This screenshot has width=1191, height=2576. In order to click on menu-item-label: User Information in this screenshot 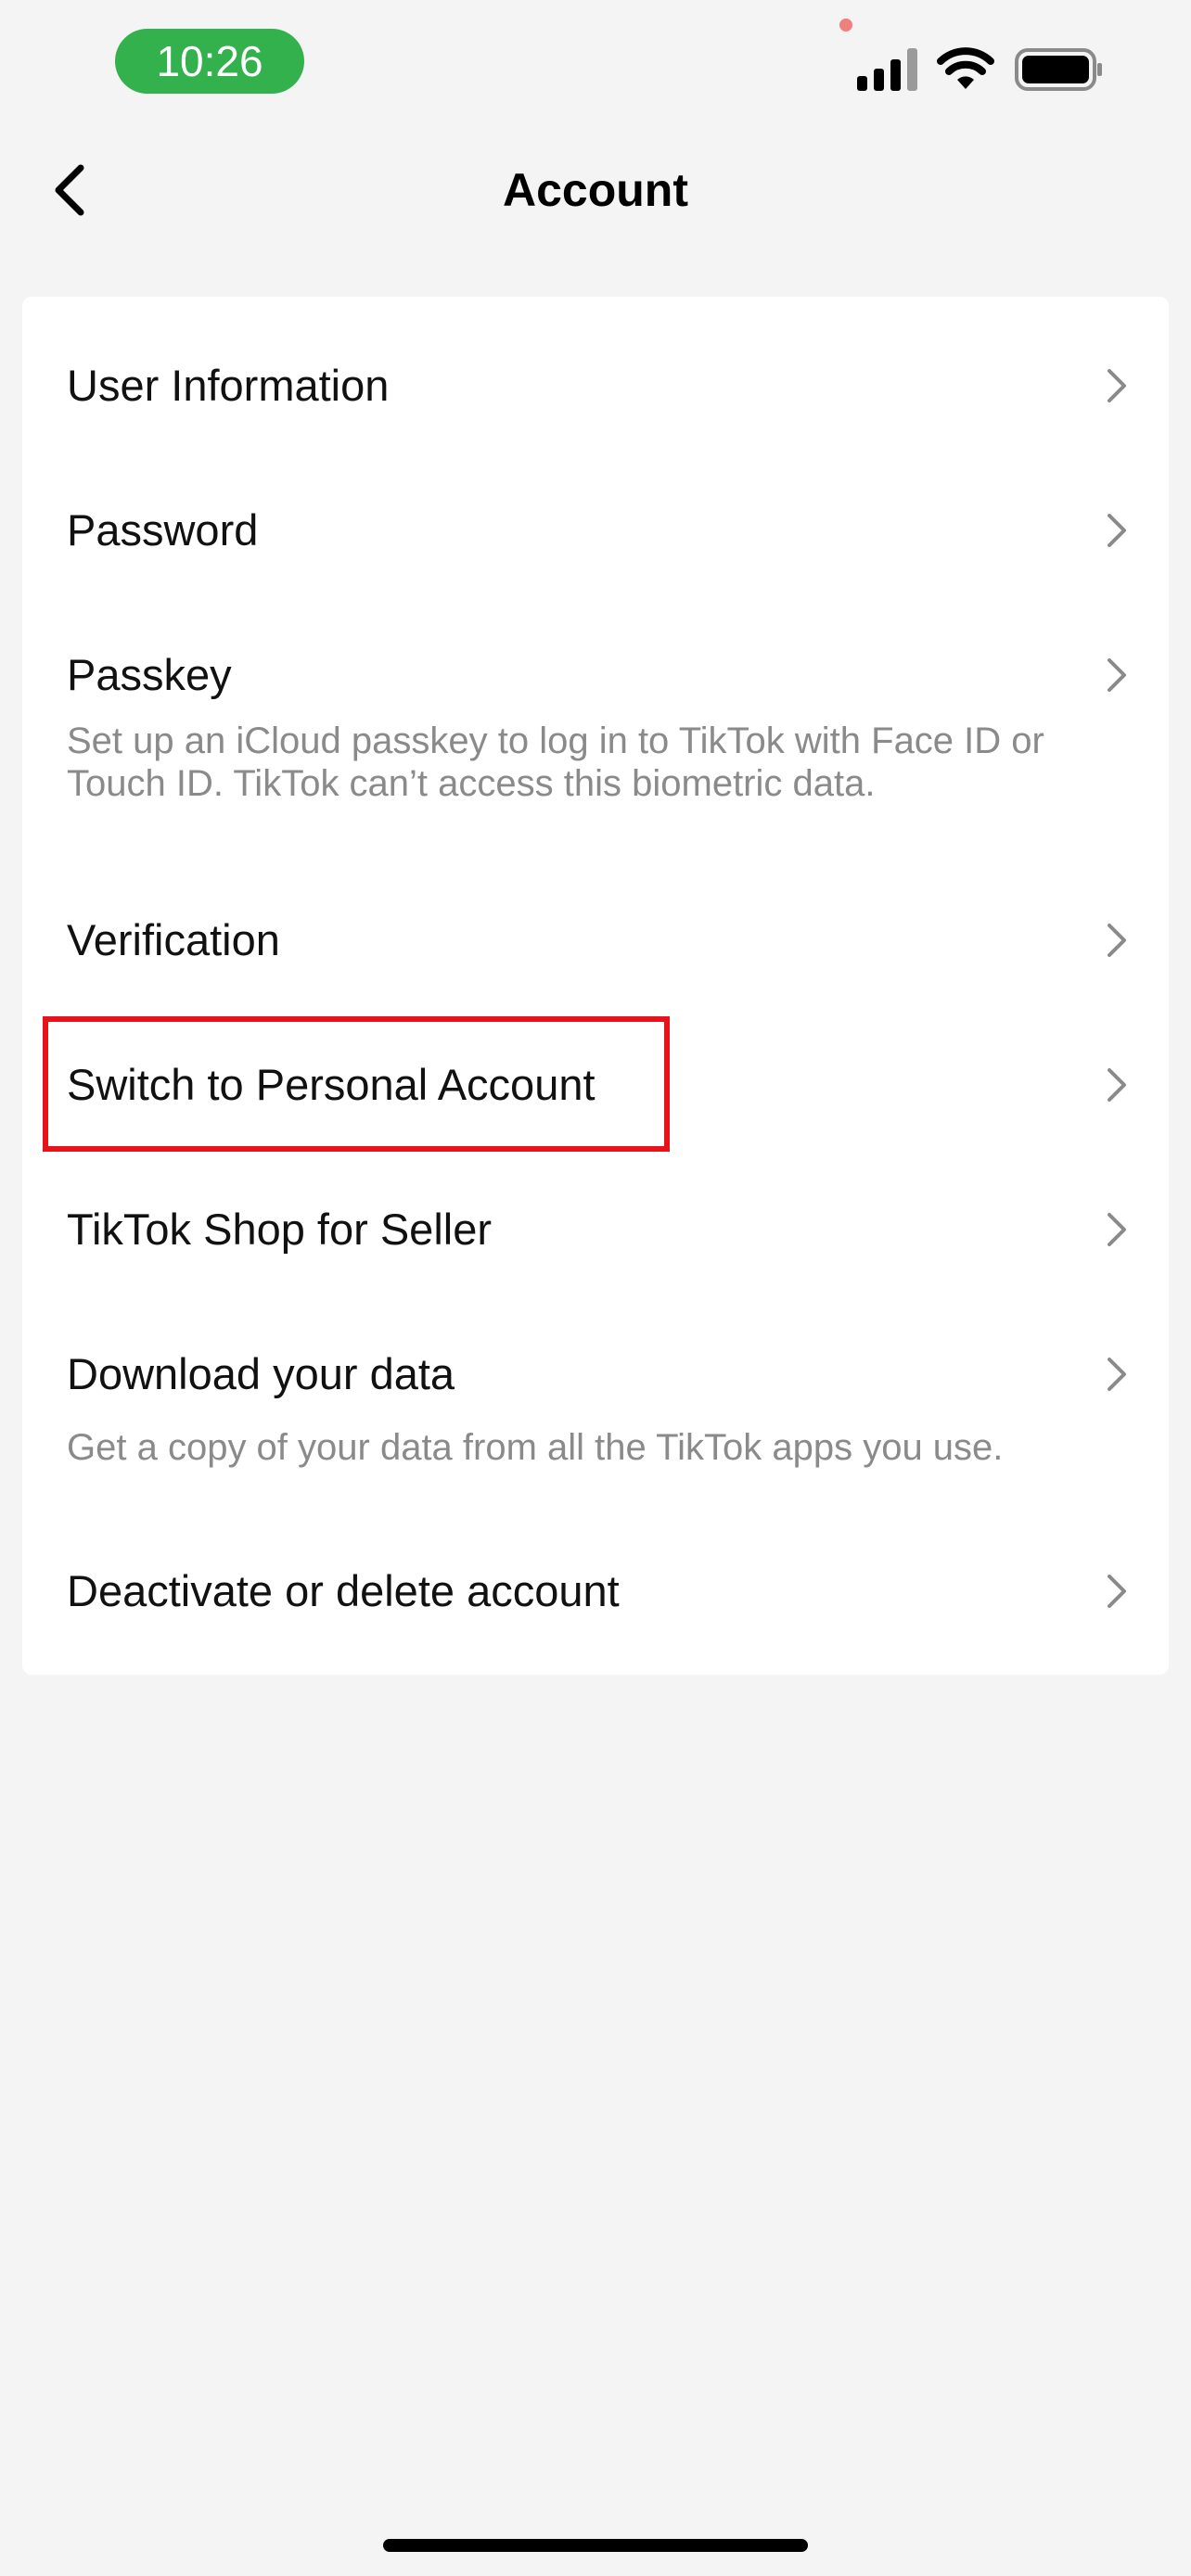, I will do `click(228, 385)`.